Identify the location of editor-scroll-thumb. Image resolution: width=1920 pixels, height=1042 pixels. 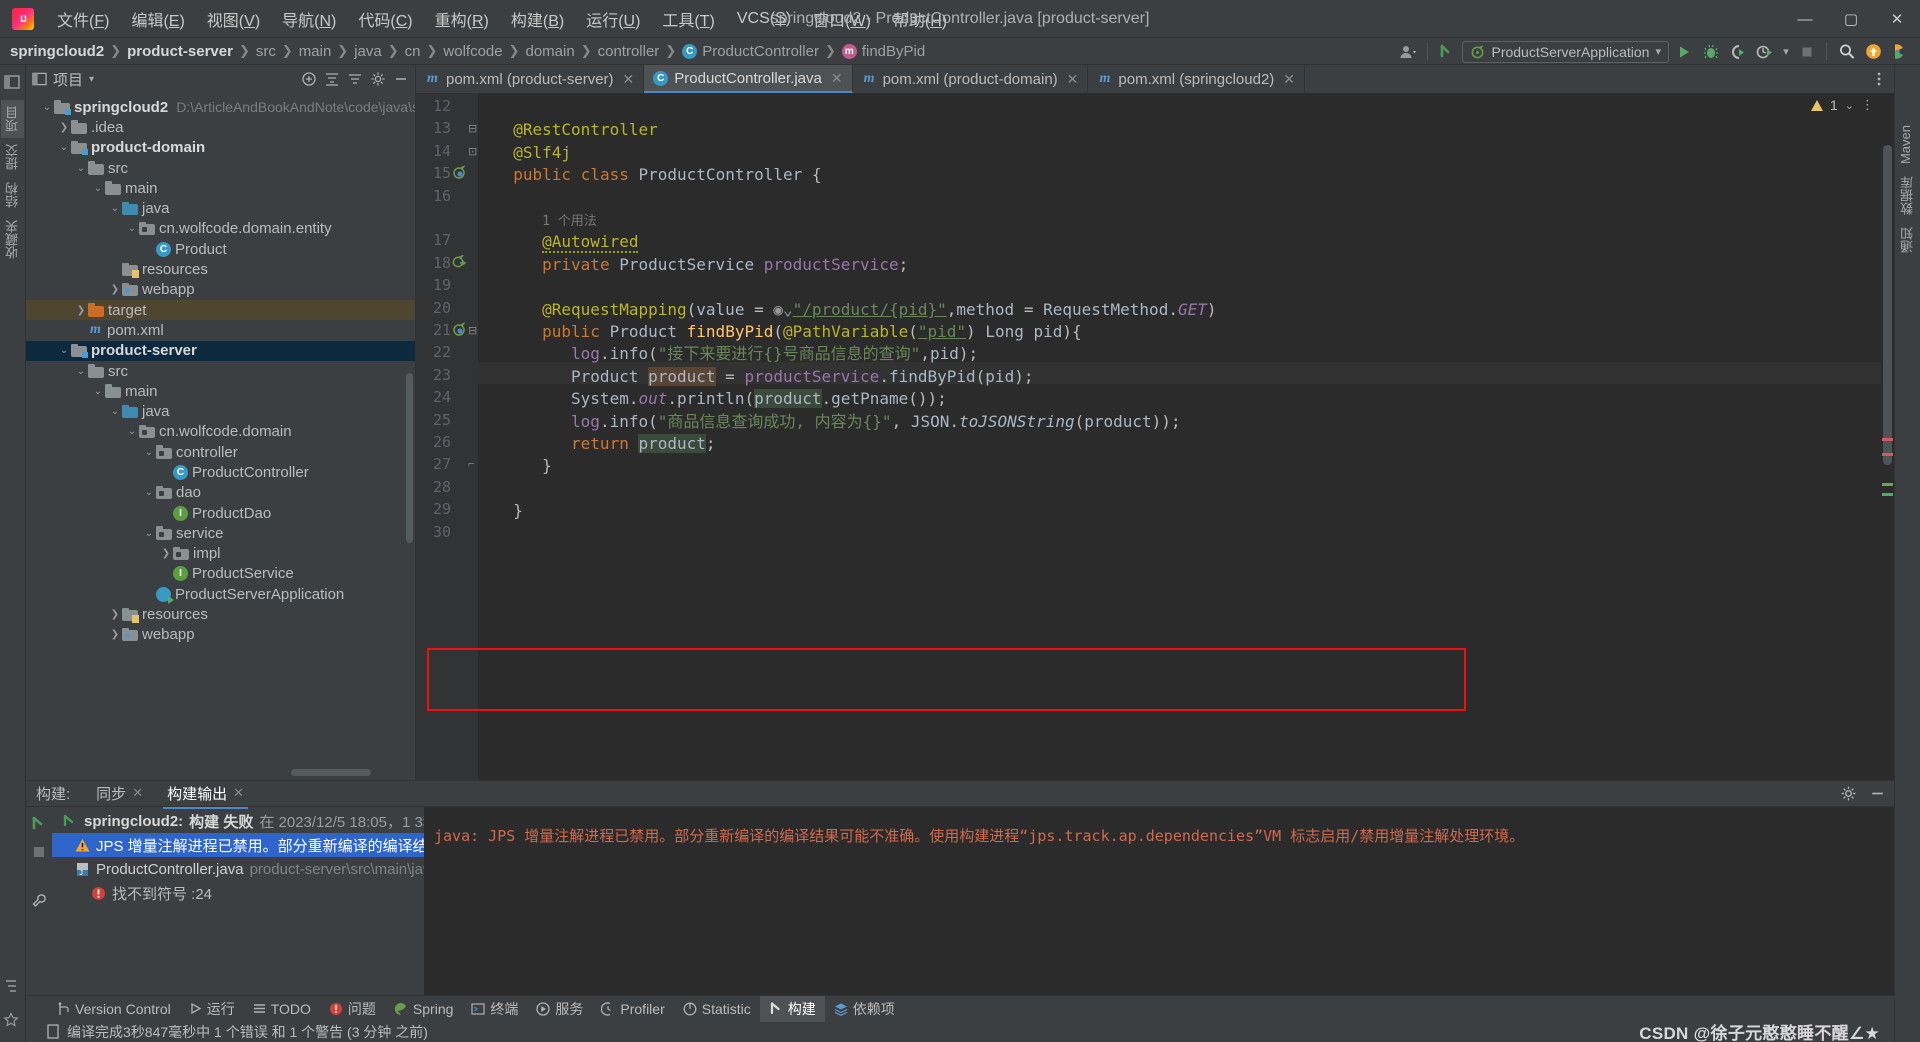
(1887, 305).